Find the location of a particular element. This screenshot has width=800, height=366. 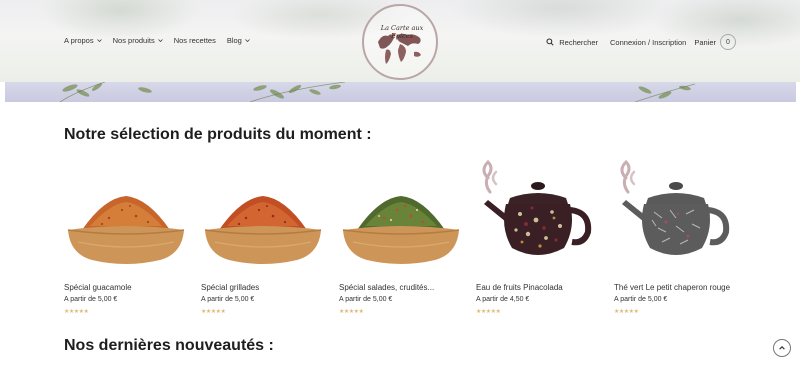

nav-label: Nos produits is located at coordinates (133, 40).